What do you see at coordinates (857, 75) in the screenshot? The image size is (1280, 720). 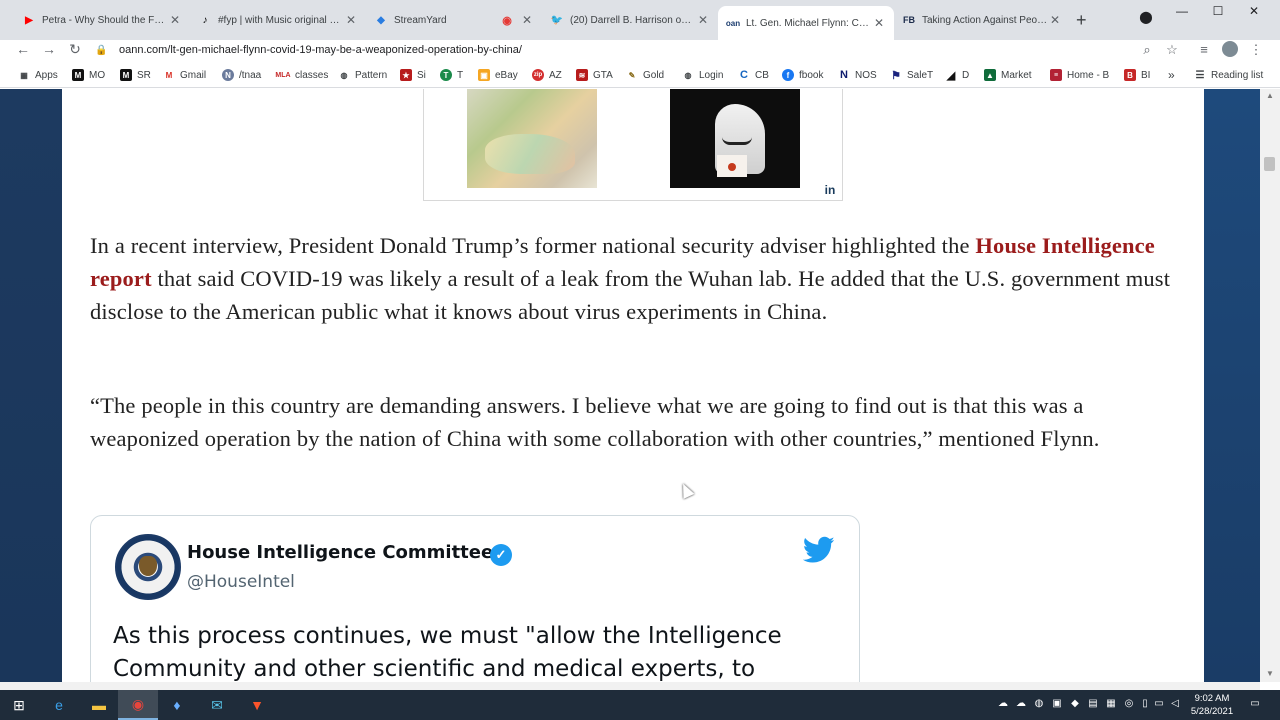 I see `bookmark-nos: N NOS` at bounding box center [857, 75].